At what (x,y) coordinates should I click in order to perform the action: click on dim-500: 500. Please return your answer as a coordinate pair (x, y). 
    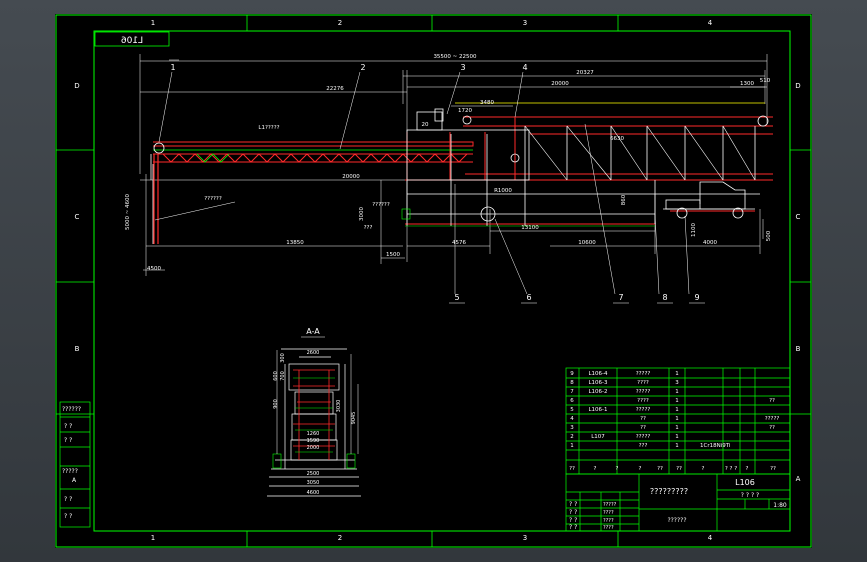
    Looking at the image, I should click on (769, 235).